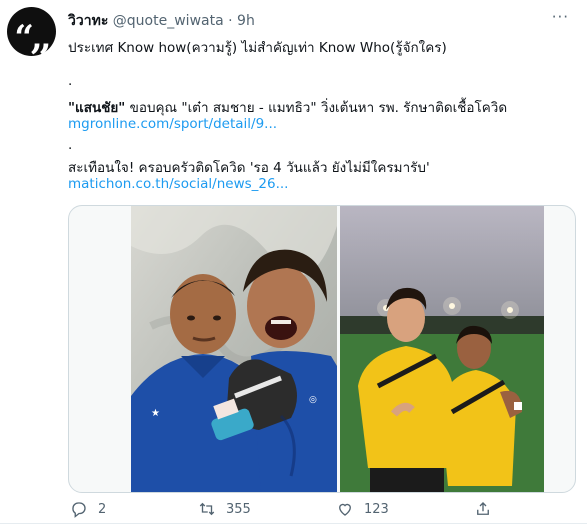 This screenshot has height=524, width=587. What do you see at coordinates (88, 21) in the screenshot?
I see `display-name: วิวาทะ` at bounding box center [88, 21].